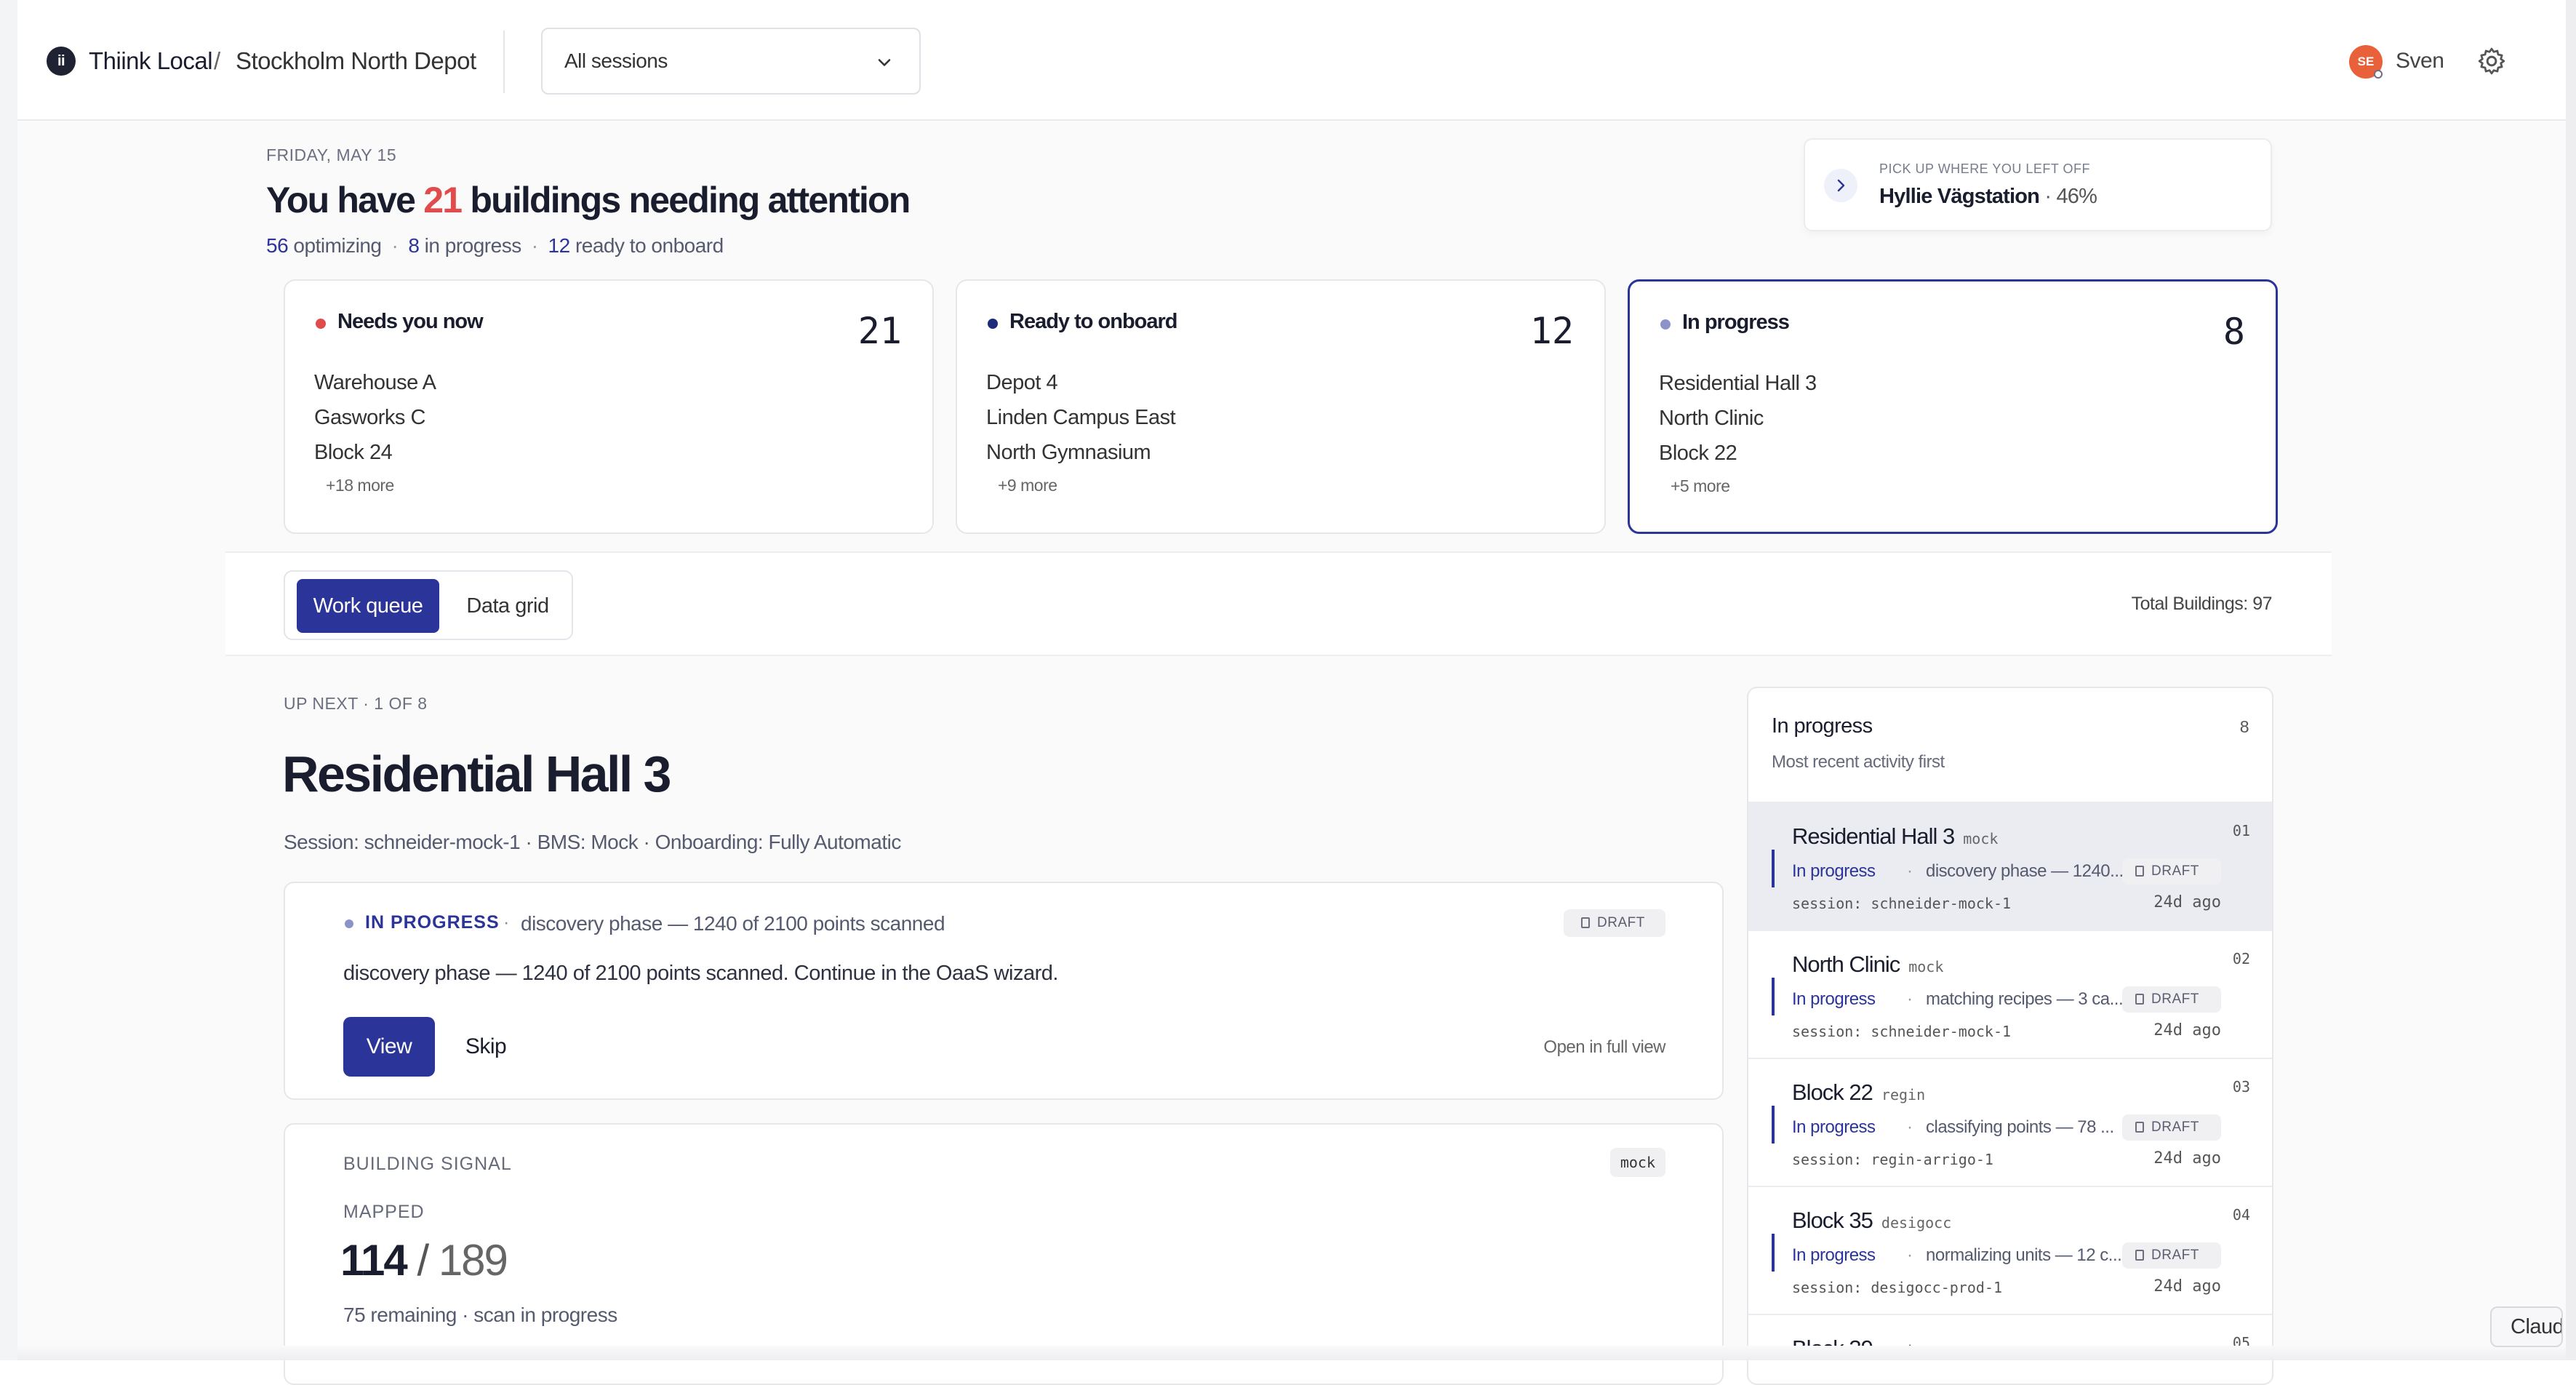 The width and height of the screenshot is (2576, 1385). What do you see at coordinates (473, 1260) in the screenshot?
I see `mapped-total: 189` at bounding box center [473, 1260].